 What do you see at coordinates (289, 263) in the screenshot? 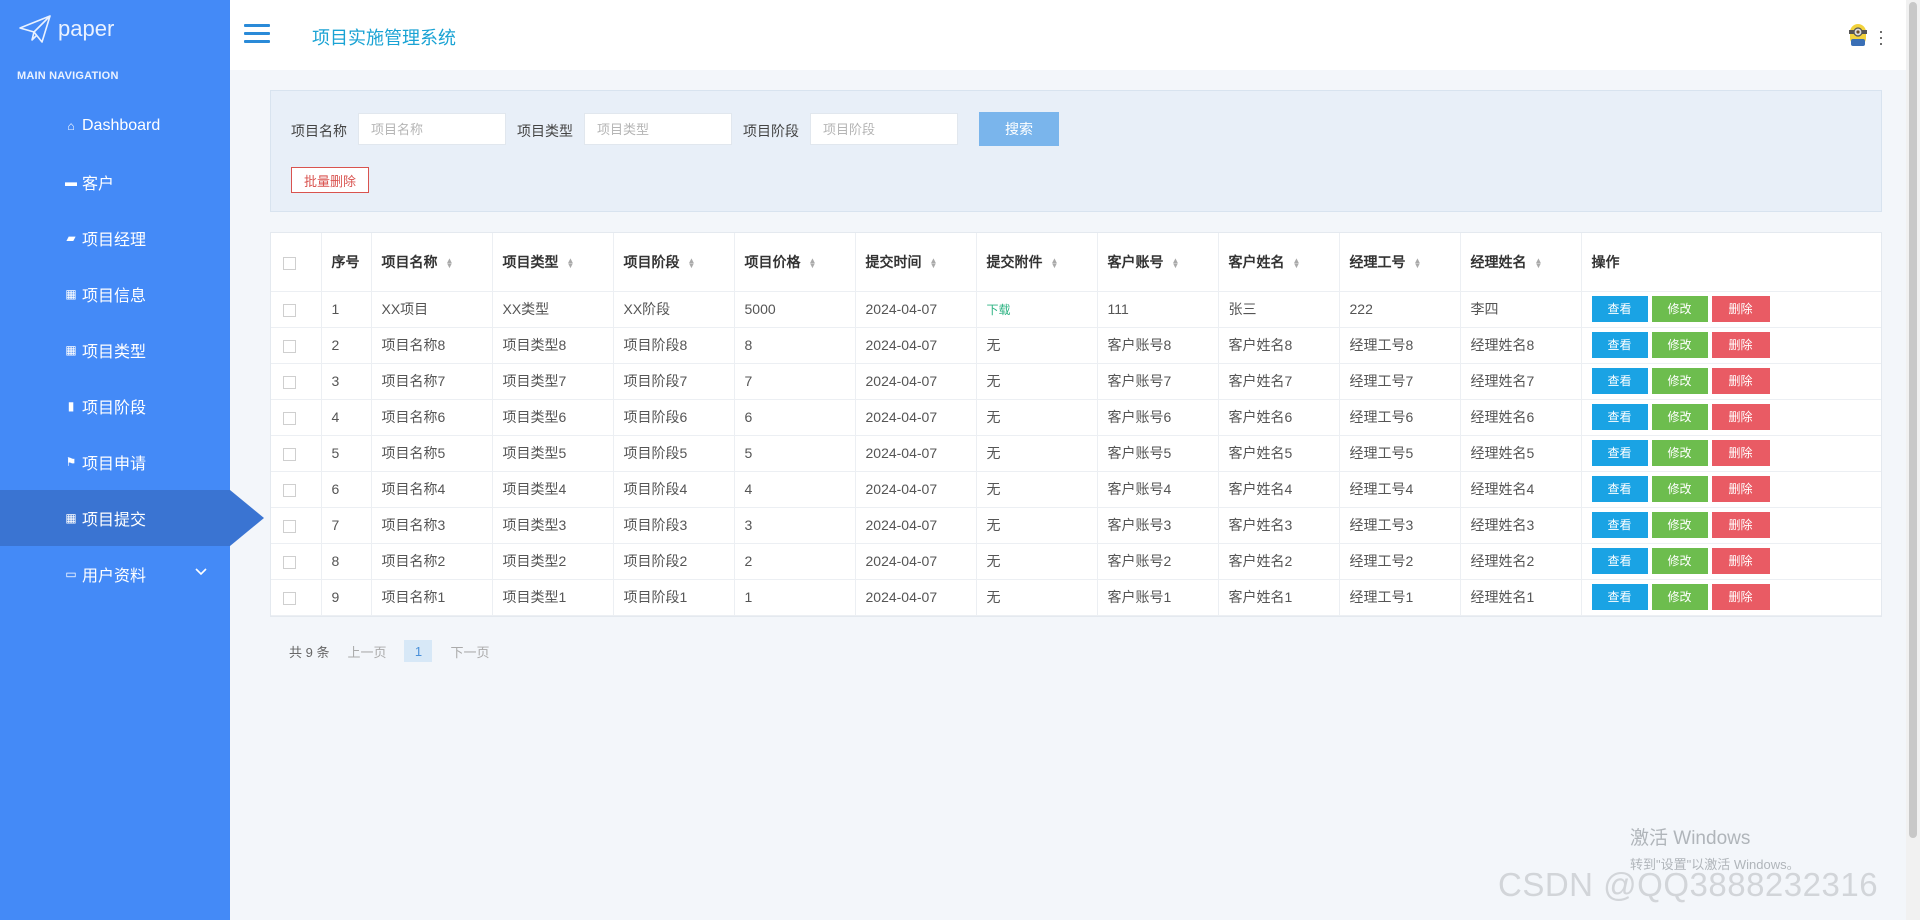
I see `select-all-checkbox` at bounding box center [289, 263].